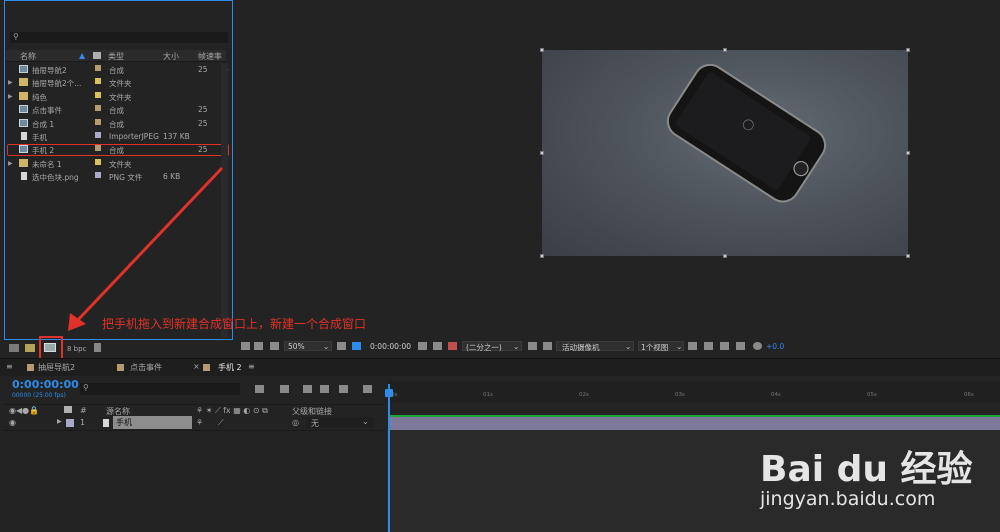  Describe the element at coordinates (692, 346) in the screenshot. I see `toggle-pixel-aspect-icon` at that location.